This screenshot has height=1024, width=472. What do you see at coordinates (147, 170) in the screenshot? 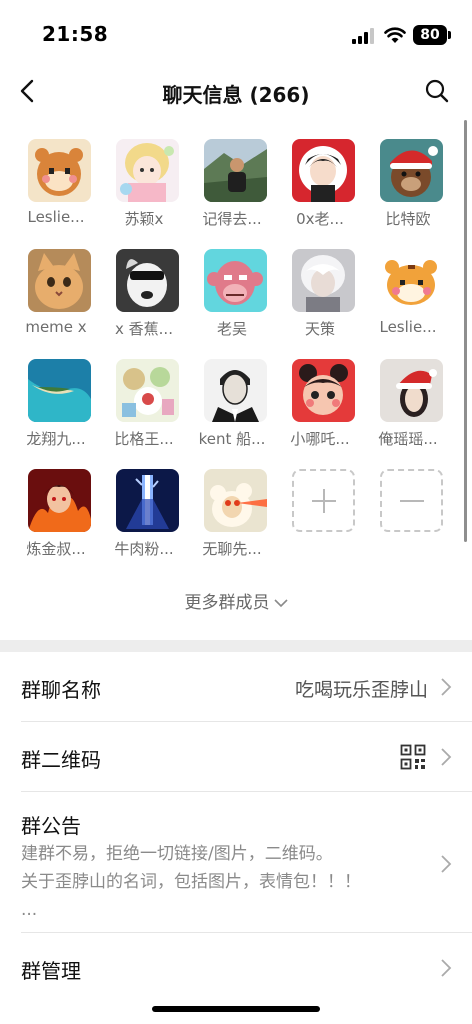
I see `anime-girl-avatar` at bounding box center [147, 170].